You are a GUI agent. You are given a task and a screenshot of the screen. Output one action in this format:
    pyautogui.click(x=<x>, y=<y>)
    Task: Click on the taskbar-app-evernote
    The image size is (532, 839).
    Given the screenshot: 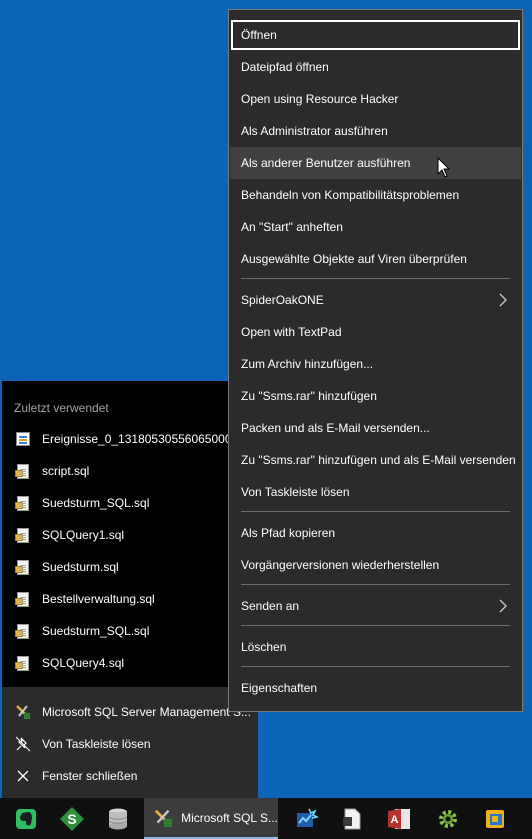 What is the action you would take?
    pyautogui.click(x=26, y=818)
    